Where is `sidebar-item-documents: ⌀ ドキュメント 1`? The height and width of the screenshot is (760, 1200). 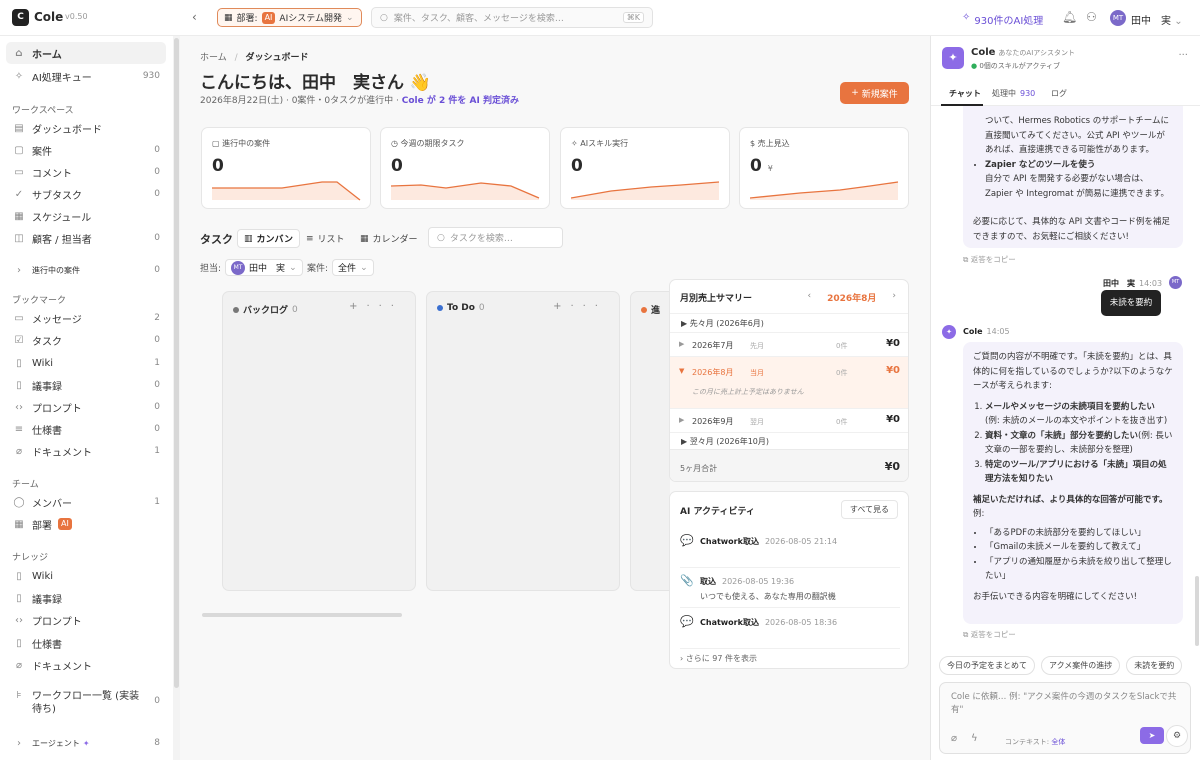 sidebar-item-documents: ⌀ ドキュメント 1 is located at coordinates (86, 451).